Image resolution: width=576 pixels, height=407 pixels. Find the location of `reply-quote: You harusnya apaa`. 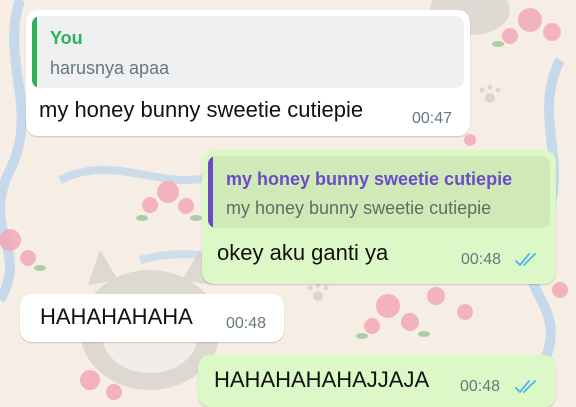

reply-quote: You harusnya apaa is located at coordinates (248, 52).